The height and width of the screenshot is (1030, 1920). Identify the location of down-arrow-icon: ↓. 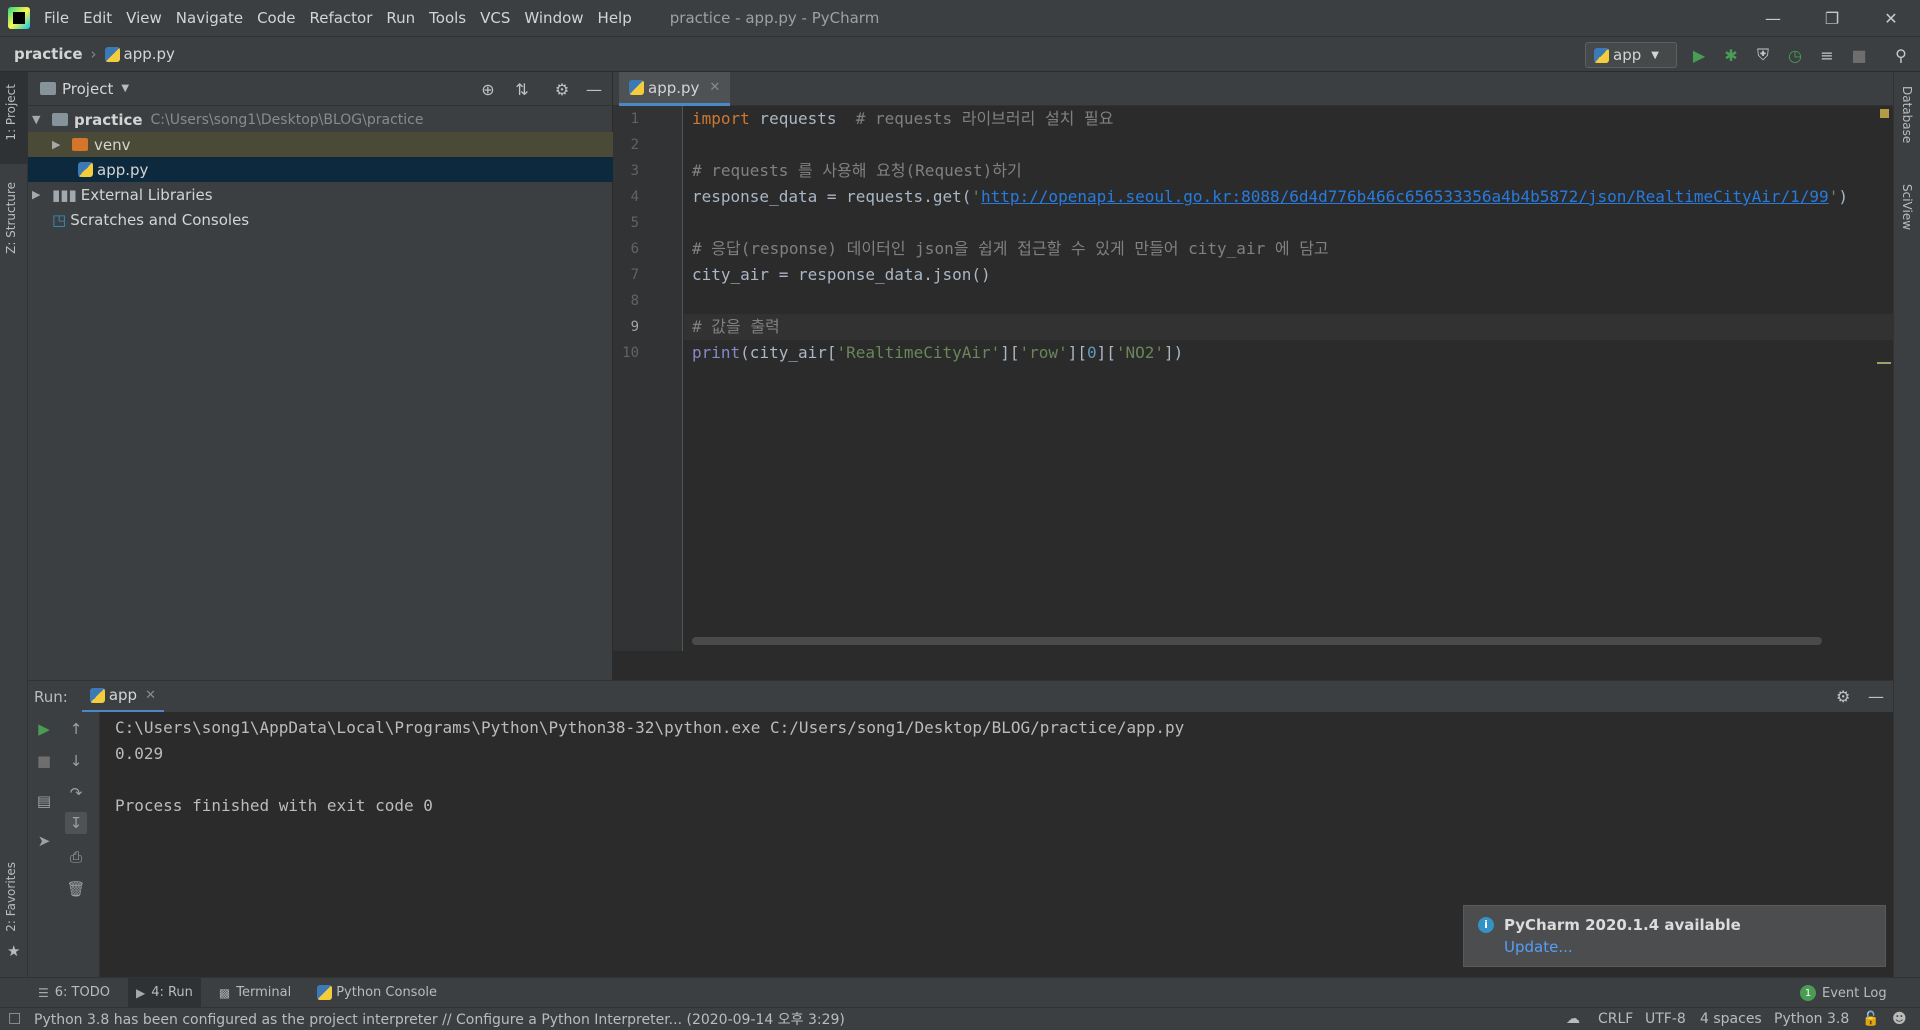
(76, 761).